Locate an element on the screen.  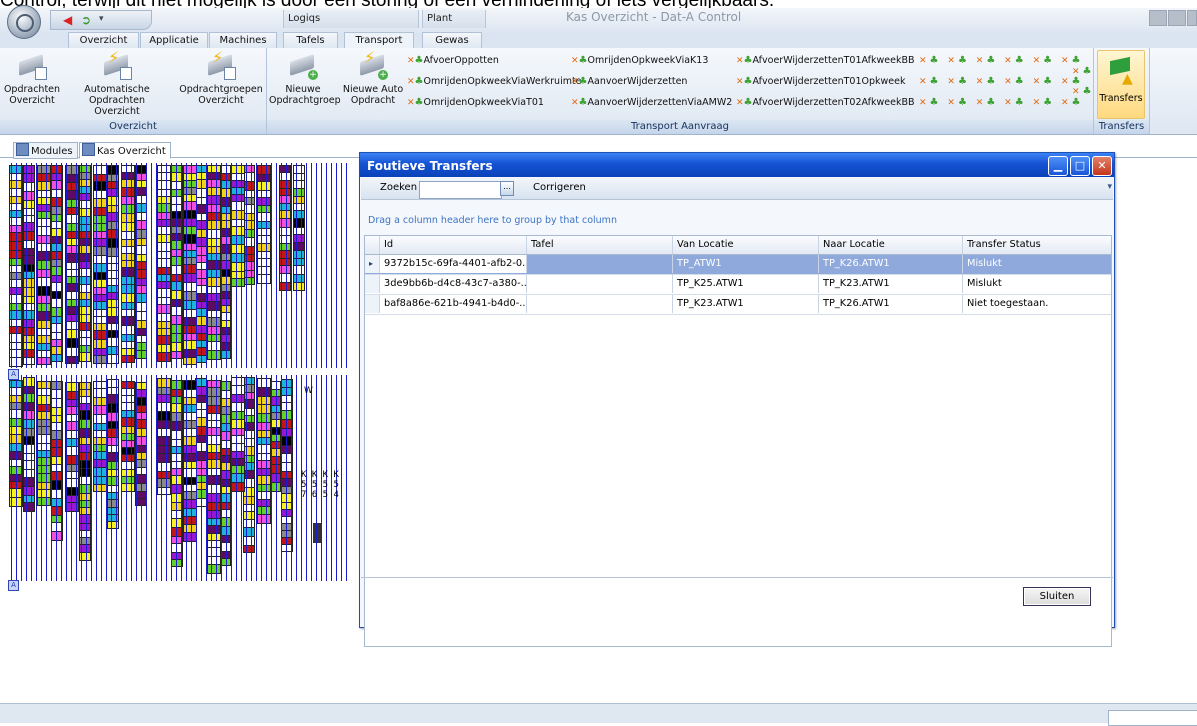
maximize-icon: □ is located at coordinates (1080, 166).